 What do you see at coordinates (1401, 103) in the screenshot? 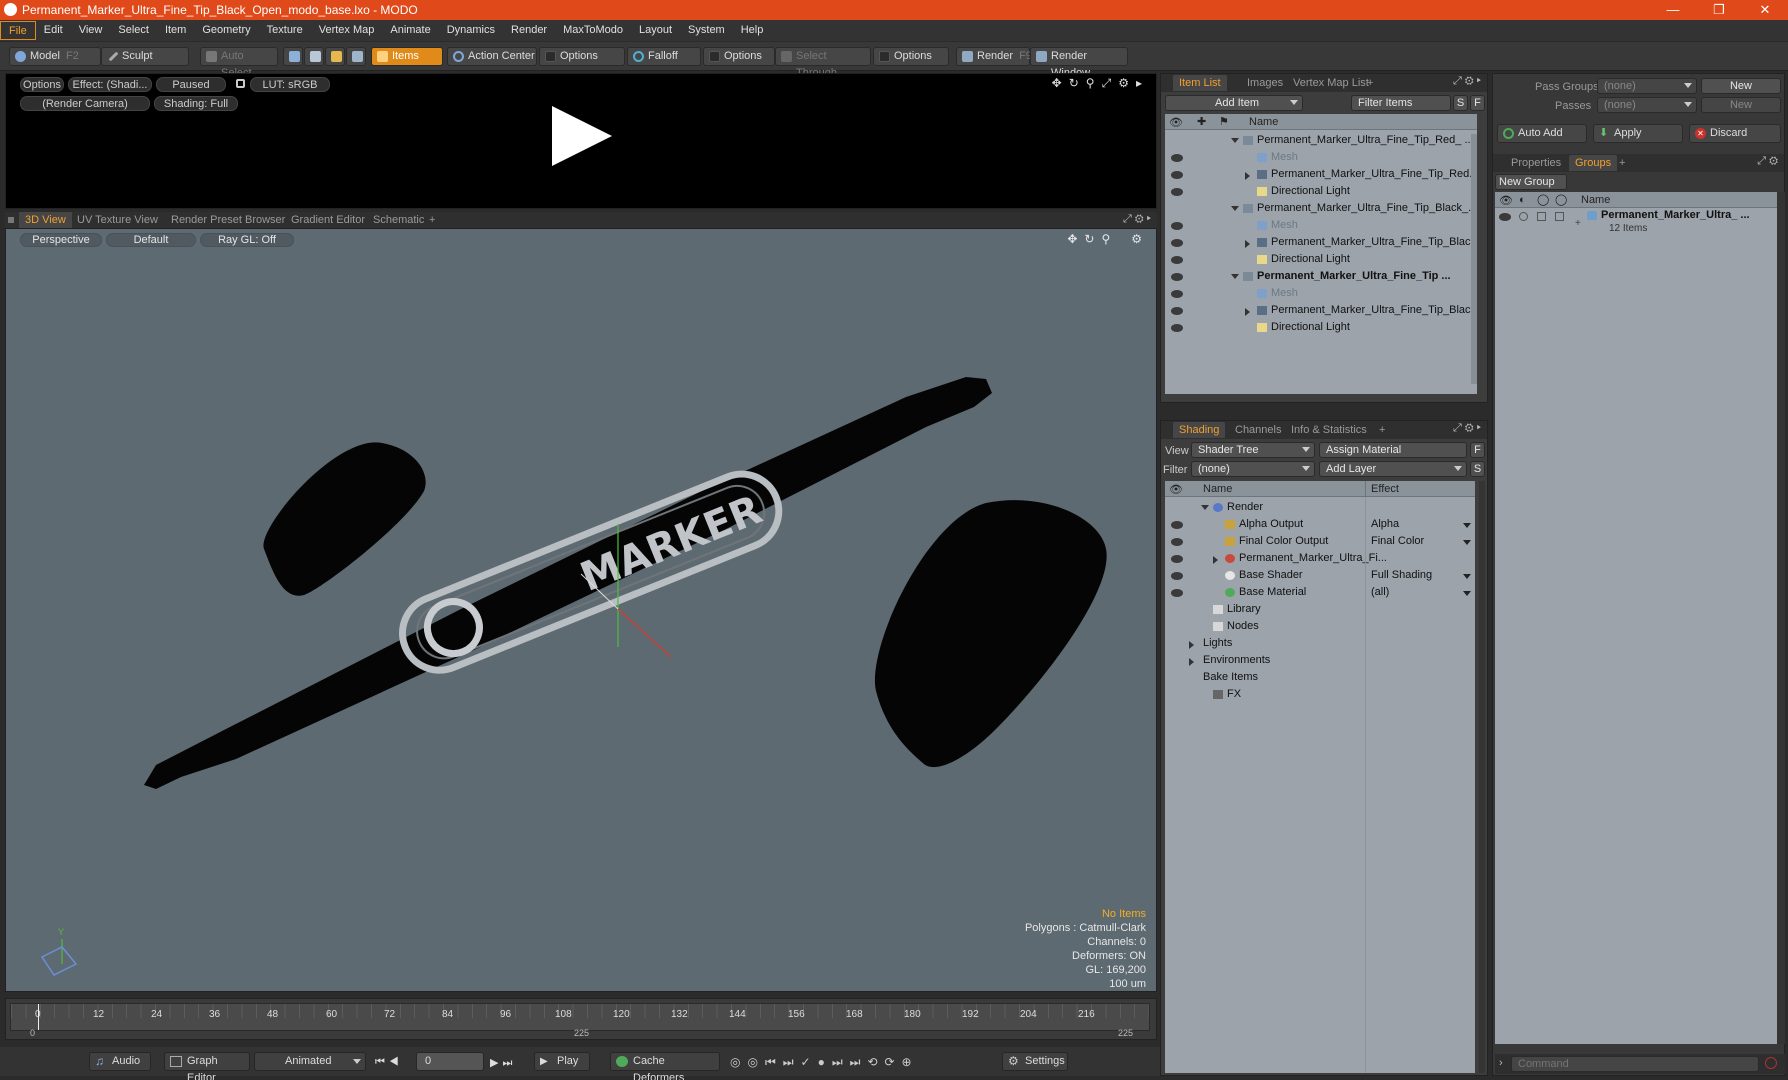
I see `filter-items-input: Filter Items` at bounding box center [1401, 103].